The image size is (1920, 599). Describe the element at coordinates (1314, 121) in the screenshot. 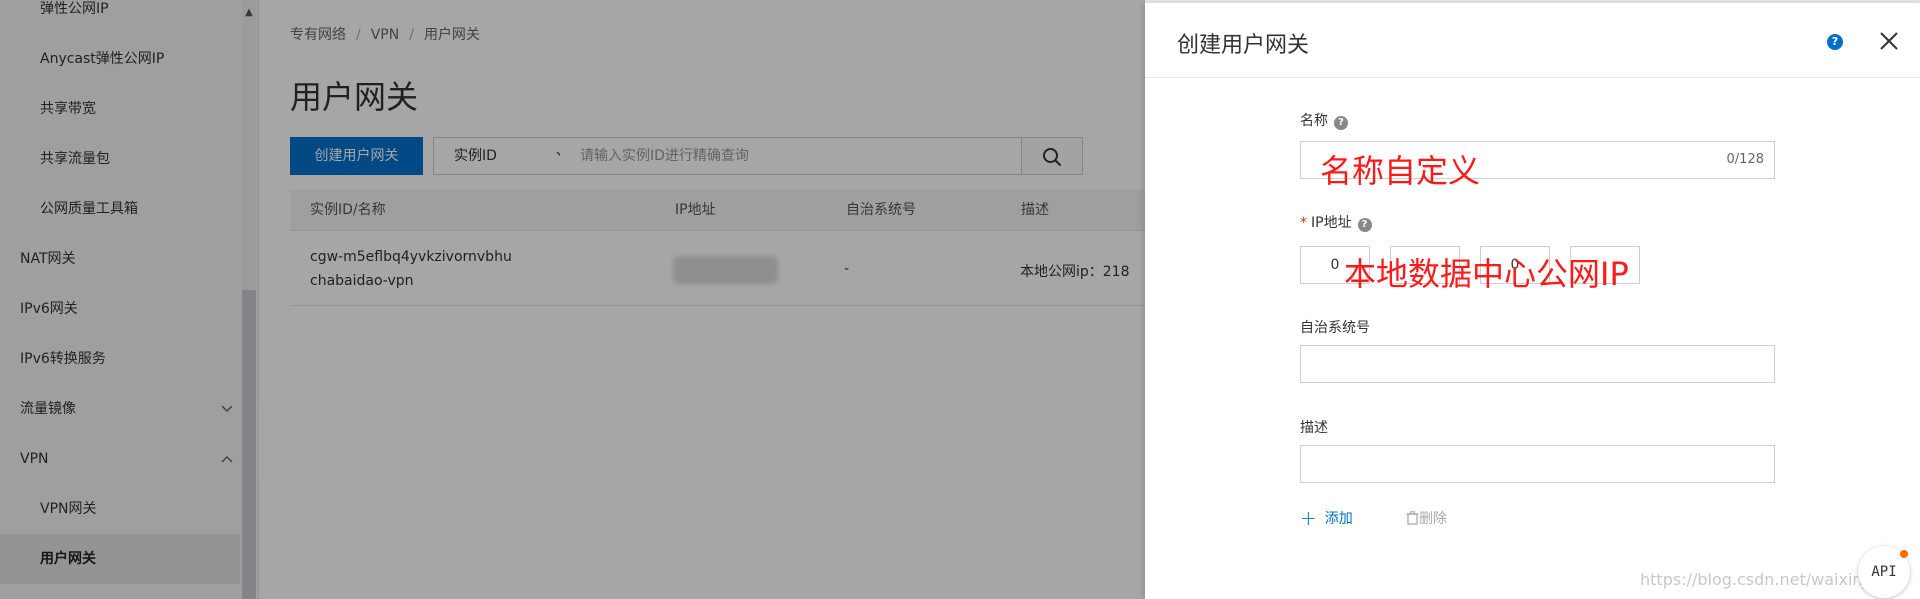

I see `name-label-text: 名称` at that location.